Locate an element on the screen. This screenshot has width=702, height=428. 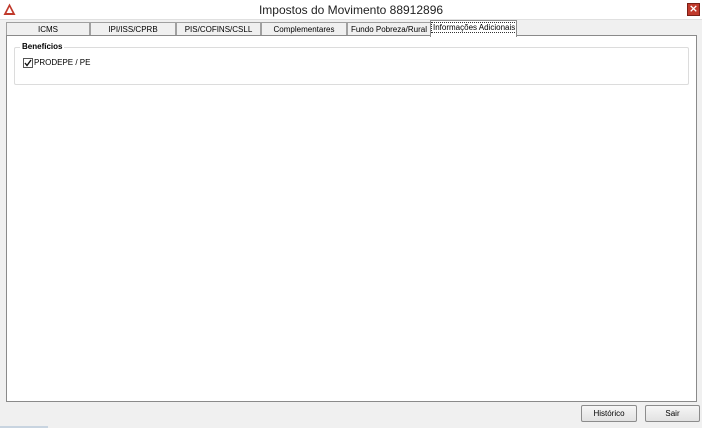
tab-pis-cofins-csll: PIS/COFINS/CSLL is located at coordinates (218, 29).